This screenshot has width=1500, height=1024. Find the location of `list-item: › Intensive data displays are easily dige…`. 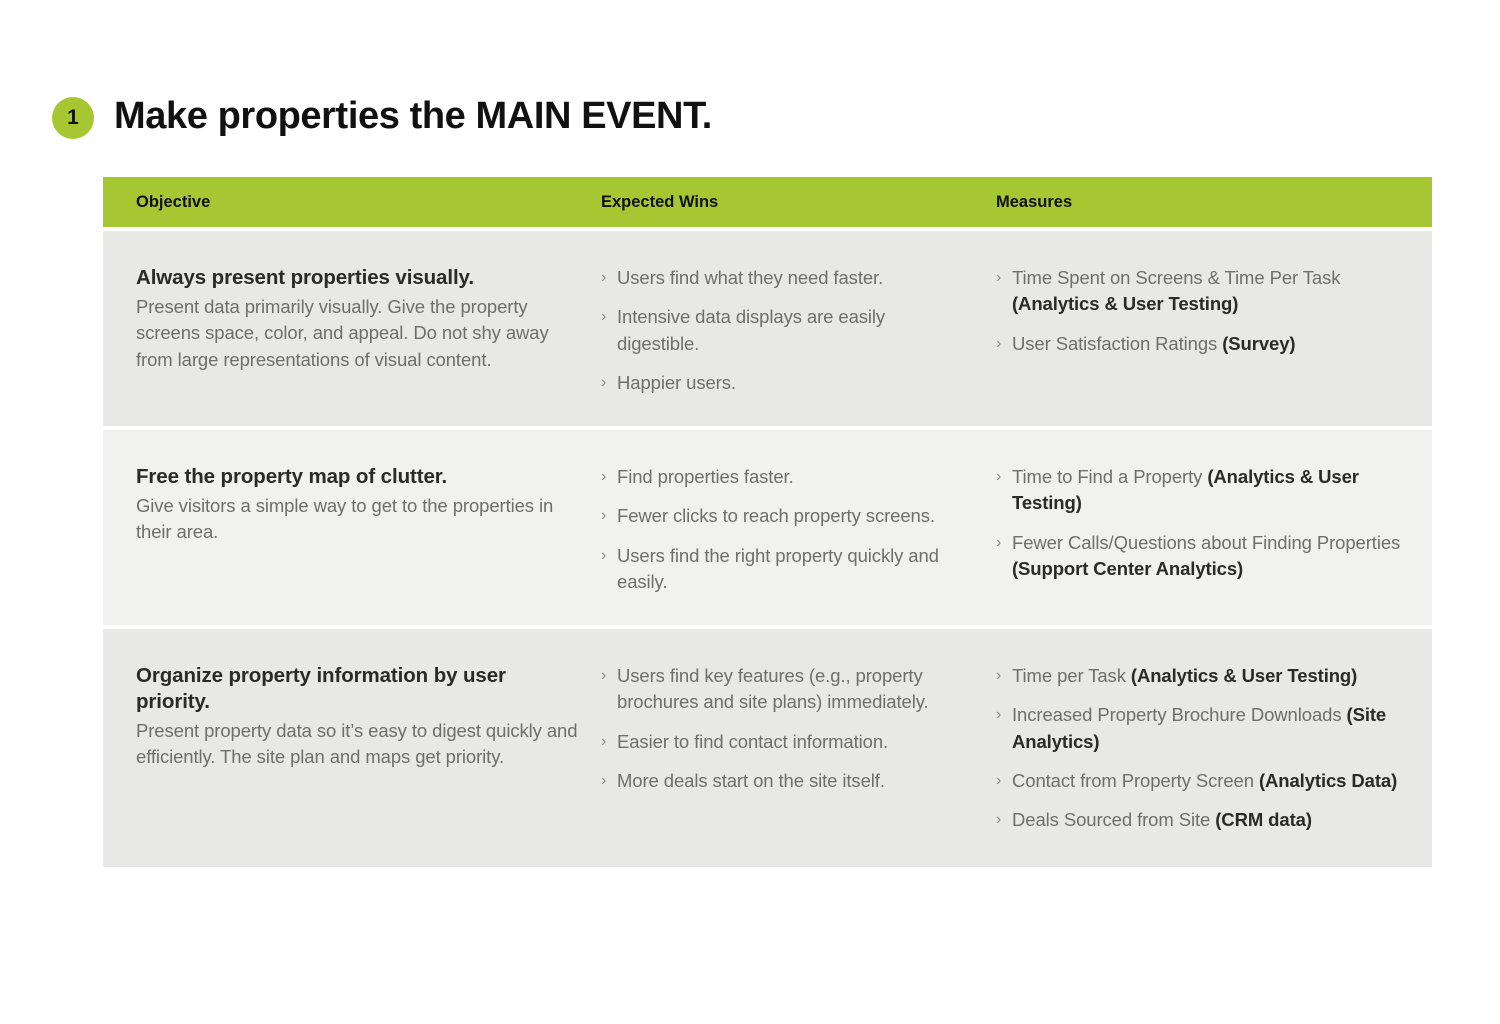

list-item: › Intensive data displays are easily dige… is located at coordinates (785, 330).